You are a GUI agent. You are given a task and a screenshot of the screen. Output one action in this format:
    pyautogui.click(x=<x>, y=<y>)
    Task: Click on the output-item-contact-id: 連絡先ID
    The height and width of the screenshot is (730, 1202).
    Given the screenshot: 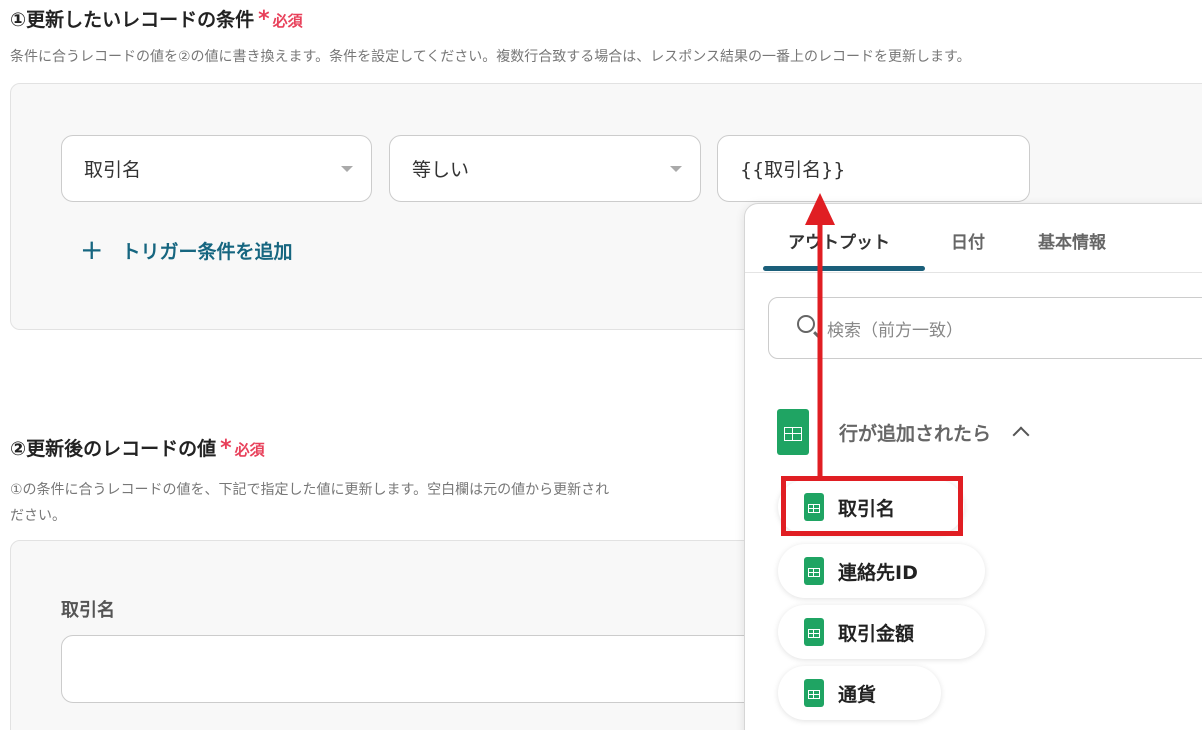 What is the action you would take?
    pyautogui.click(x=881, y=571)
    